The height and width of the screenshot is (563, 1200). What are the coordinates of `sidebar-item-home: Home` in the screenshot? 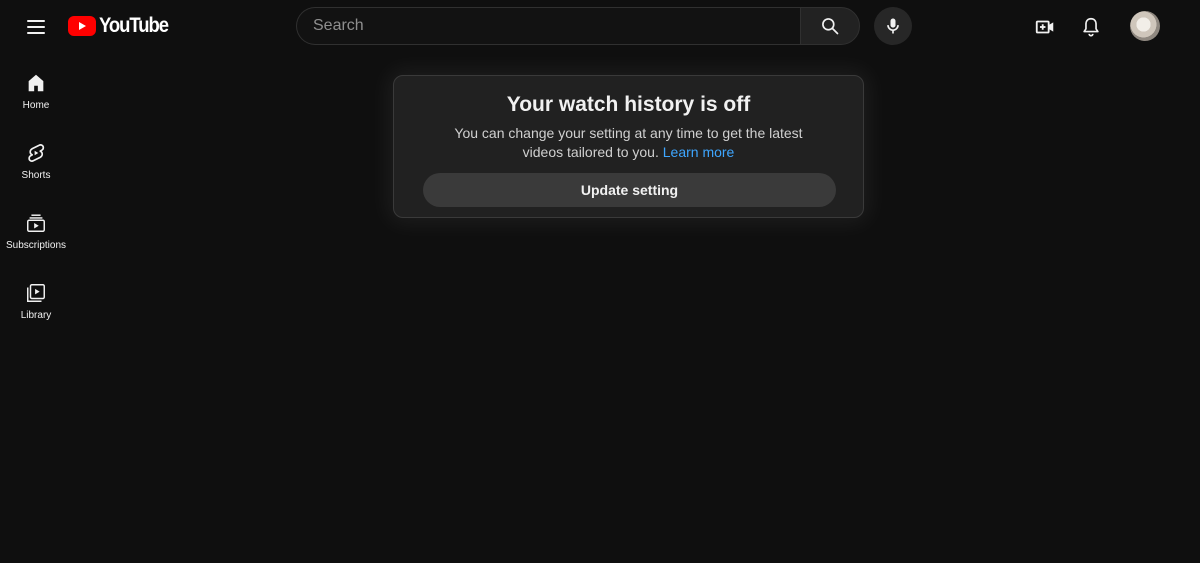 It's located at (36, 91).